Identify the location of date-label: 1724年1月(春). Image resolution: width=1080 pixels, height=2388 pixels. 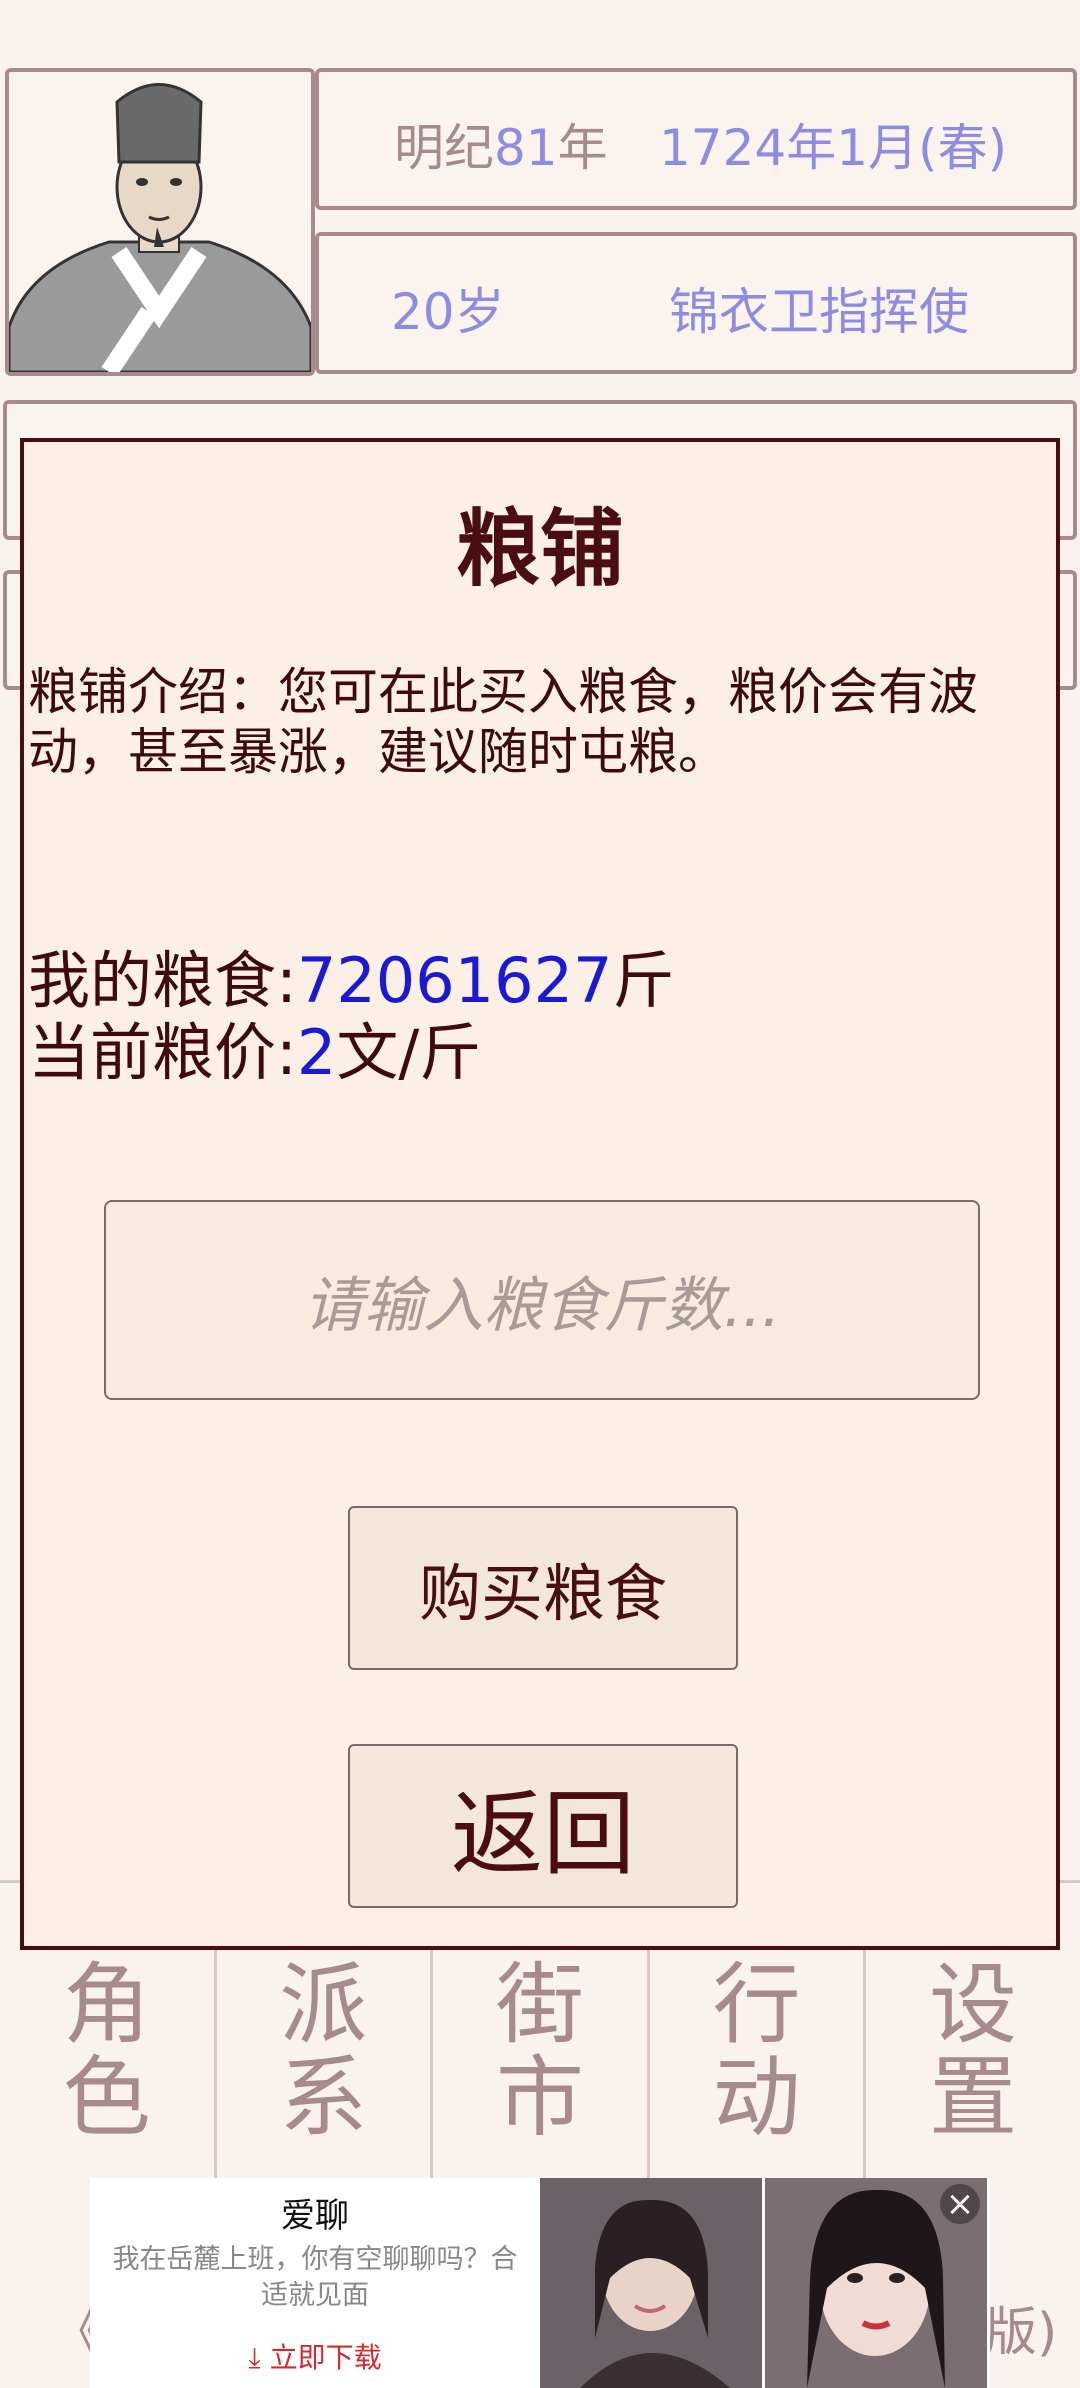
(833, 148).